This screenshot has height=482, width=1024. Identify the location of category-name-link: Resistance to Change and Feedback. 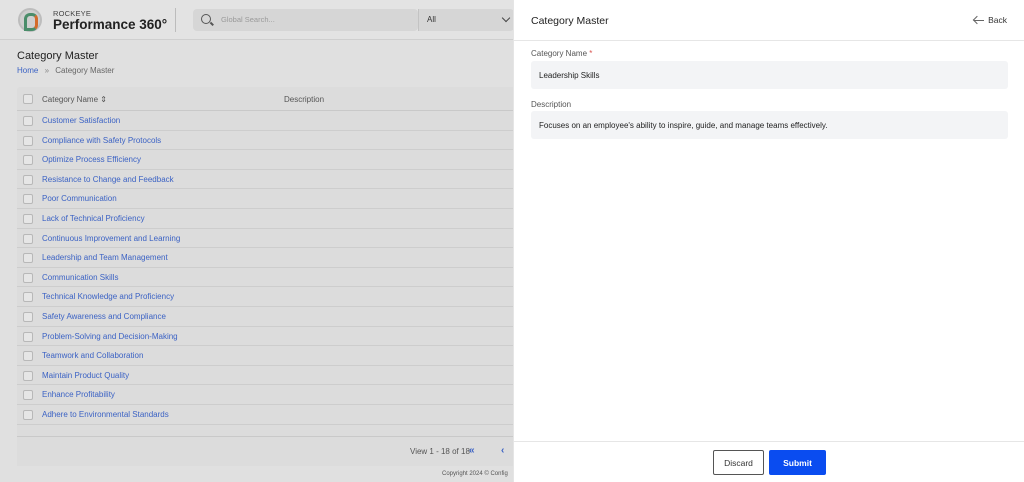
(108, 179).